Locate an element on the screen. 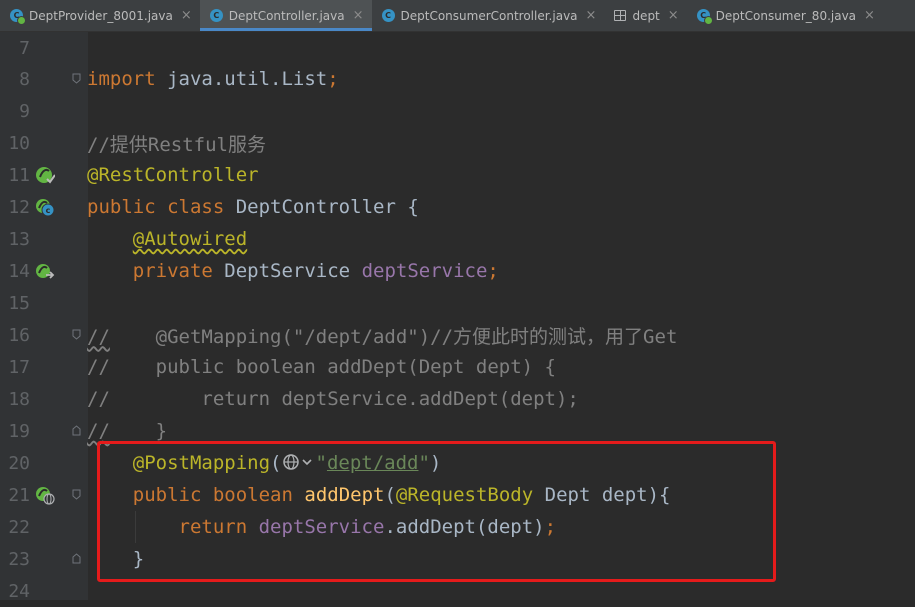 The image size is (915, 607). line-number: 11 is located at coordinates (19, 175).